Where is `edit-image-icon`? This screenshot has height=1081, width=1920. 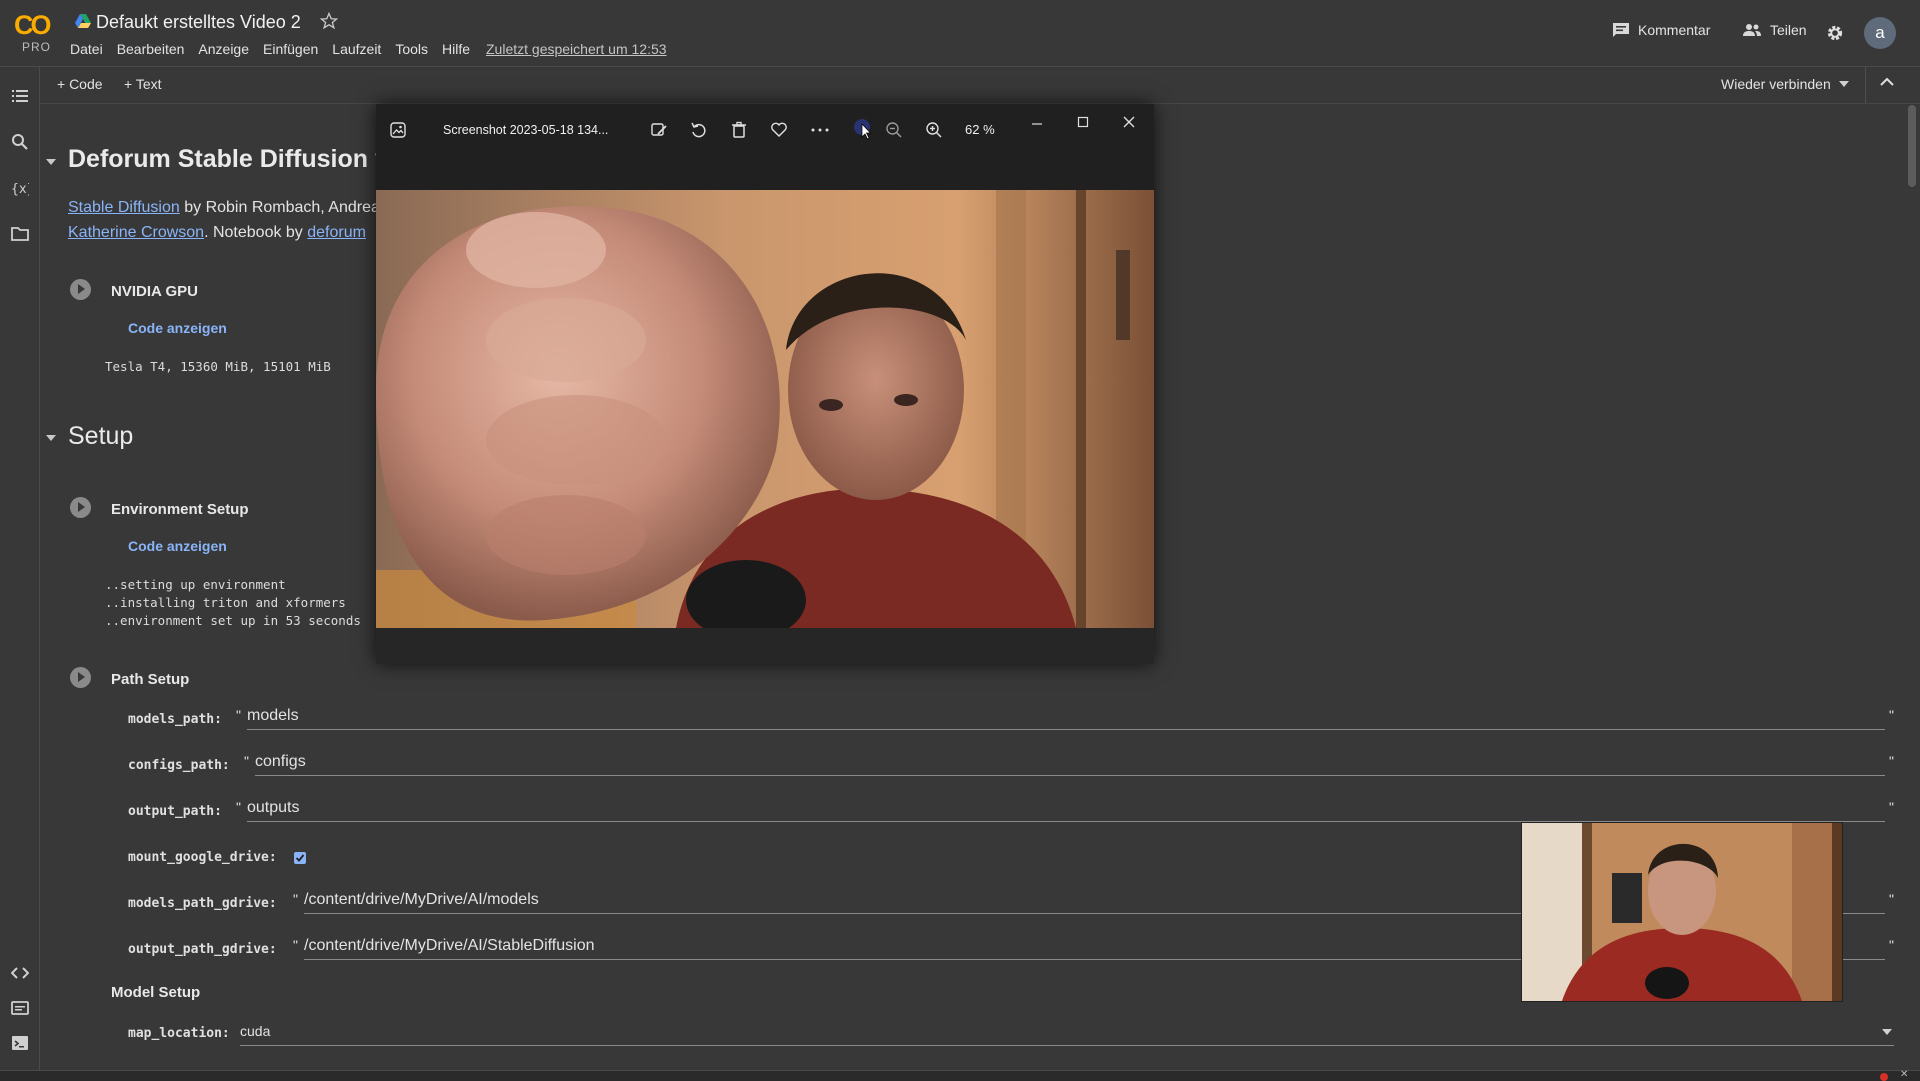
edit-image-icon is located at coordinates (659, 130).